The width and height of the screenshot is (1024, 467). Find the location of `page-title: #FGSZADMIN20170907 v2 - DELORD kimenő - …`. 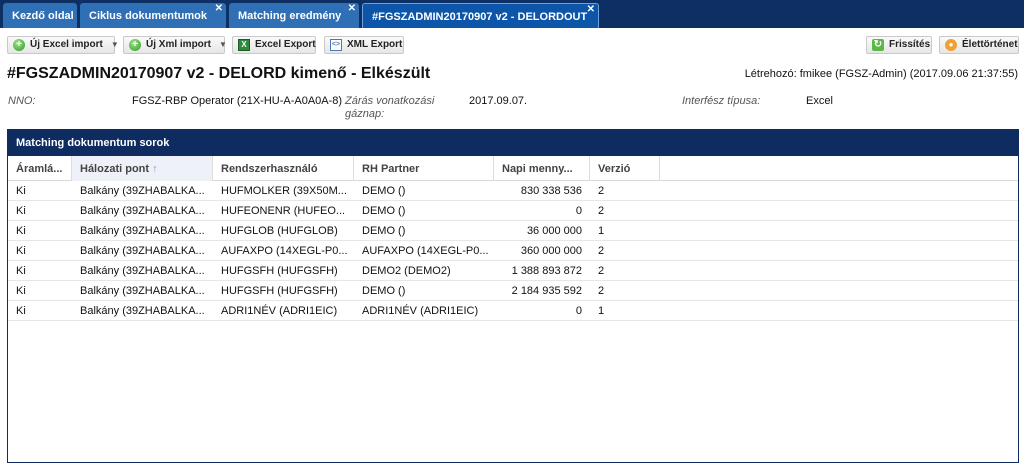

page-title: #FGSZADMIN20170907 v2 - DELORD kimenő - … is located at coordinates (219, 73).